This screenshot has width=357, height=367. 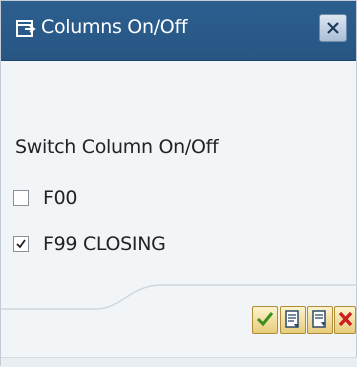 I want to click on close-button, so click(x=333, y=28).